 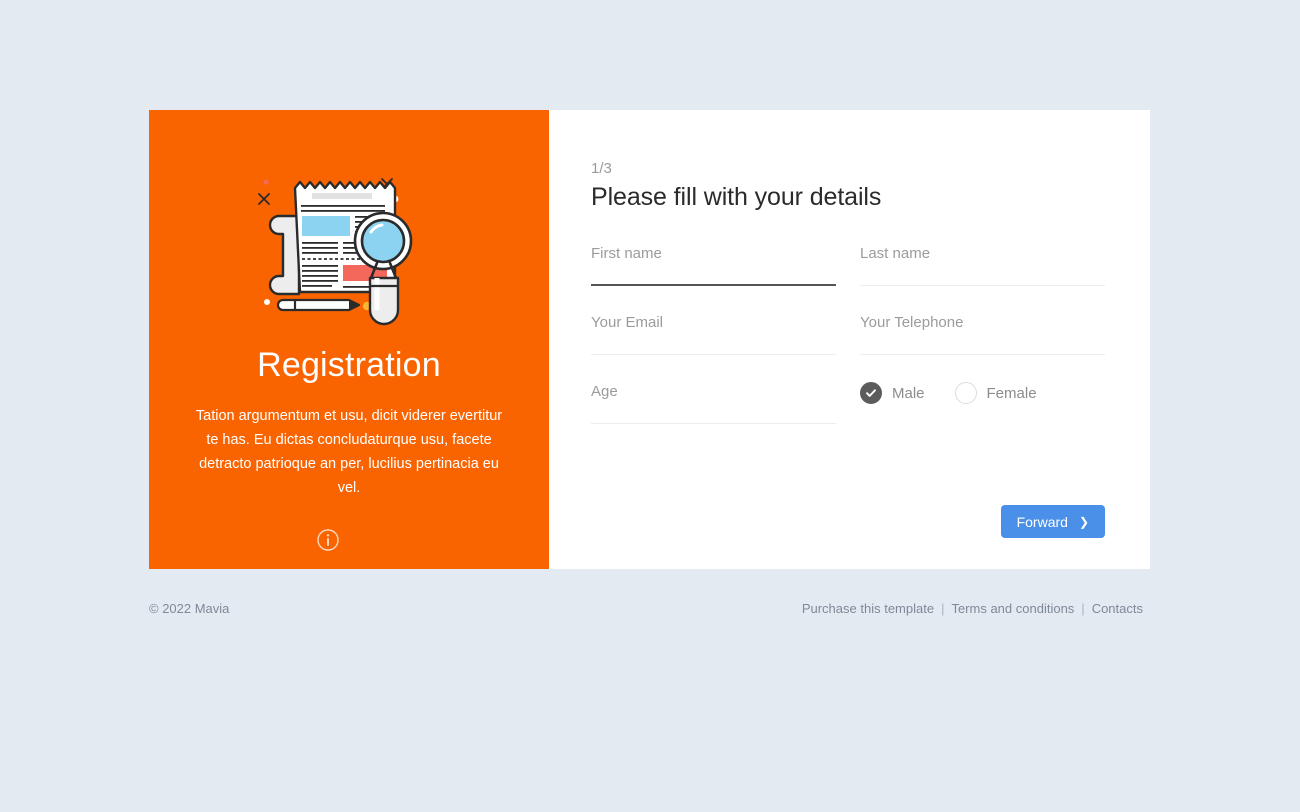 What do you see at coordinates (982, 278) in the screenshot?
I see `field-last-name: Last name` at bounding box center [982, 278].